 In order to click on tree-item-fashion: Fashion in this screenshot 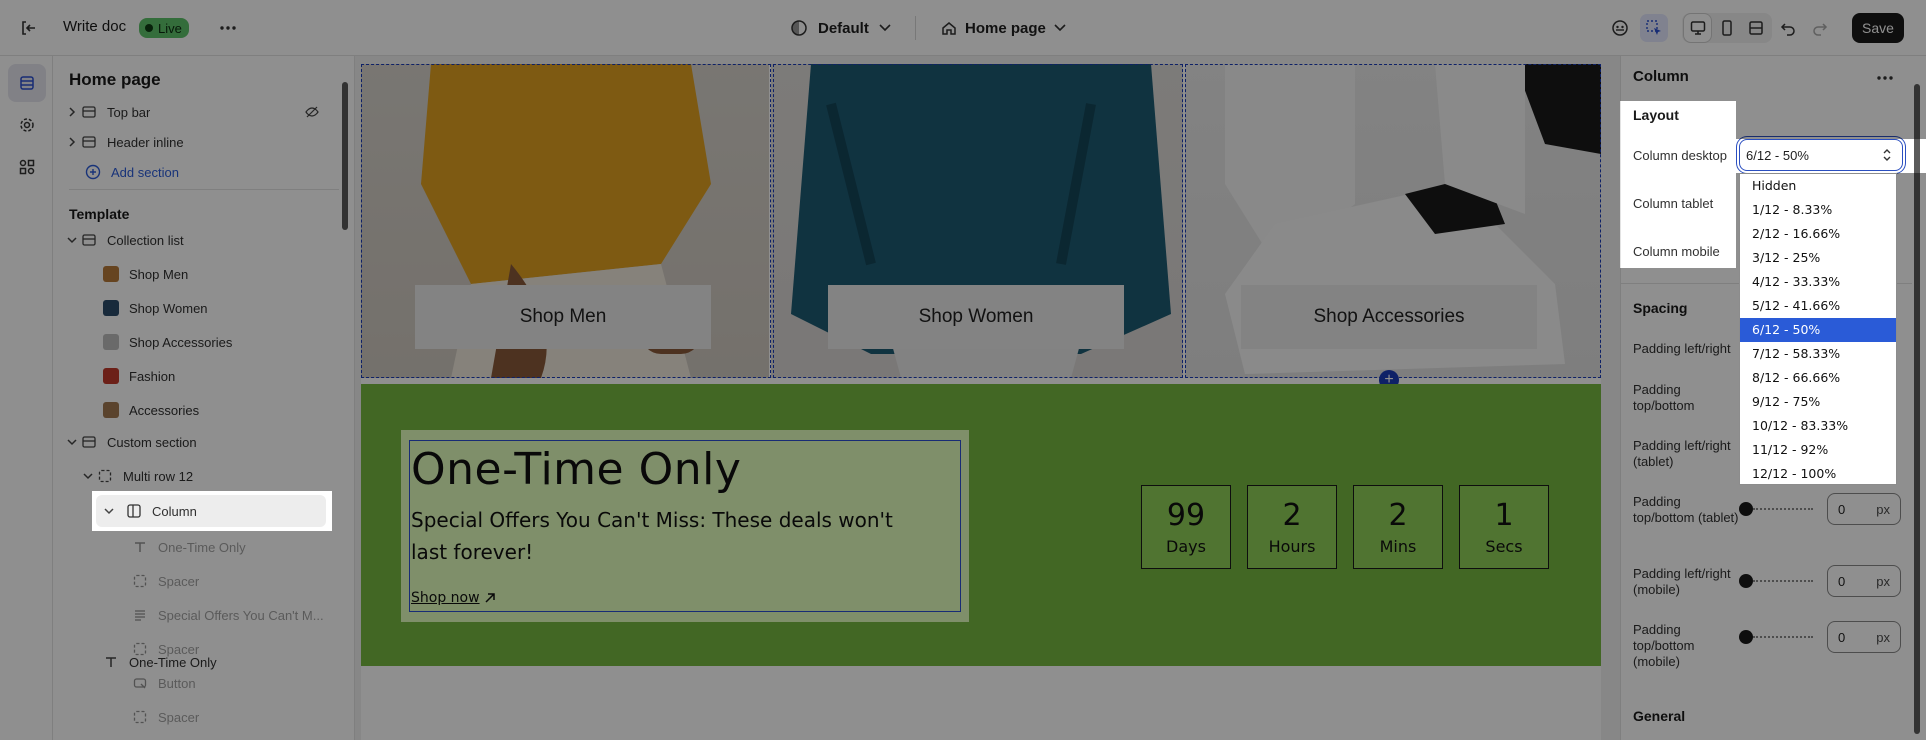, I will do `click(227, 376)`.